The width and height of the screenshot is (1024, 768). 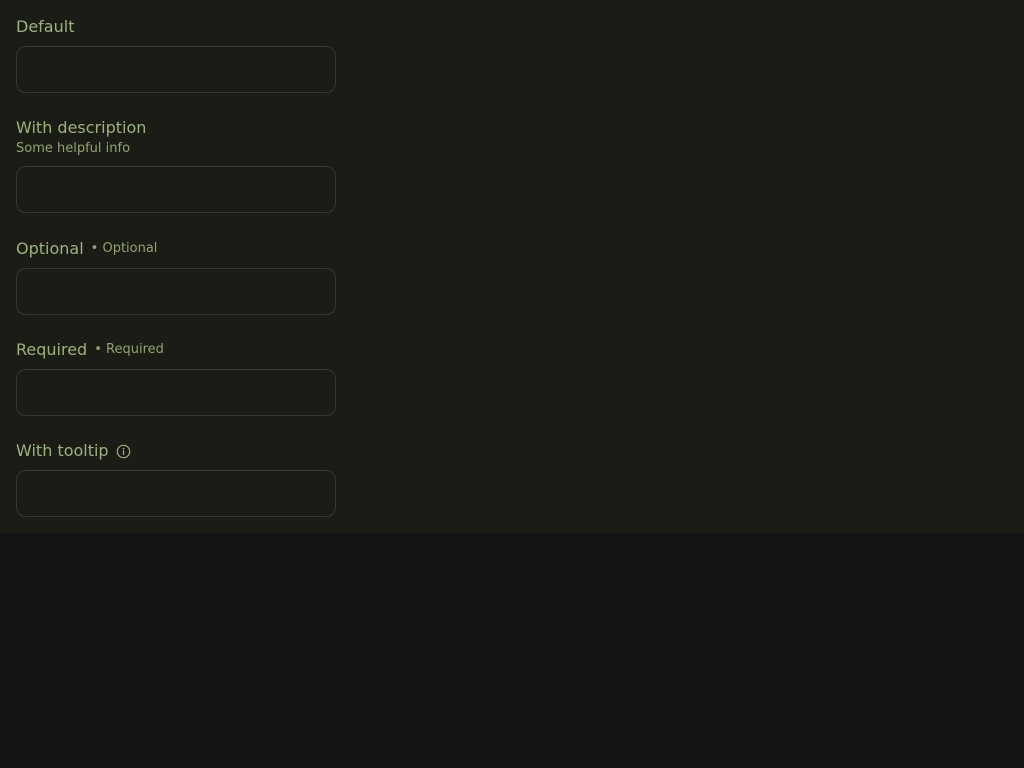 I want to click on field-with-tooltip-label-row: With tooltip, so click(x=176, y=451).